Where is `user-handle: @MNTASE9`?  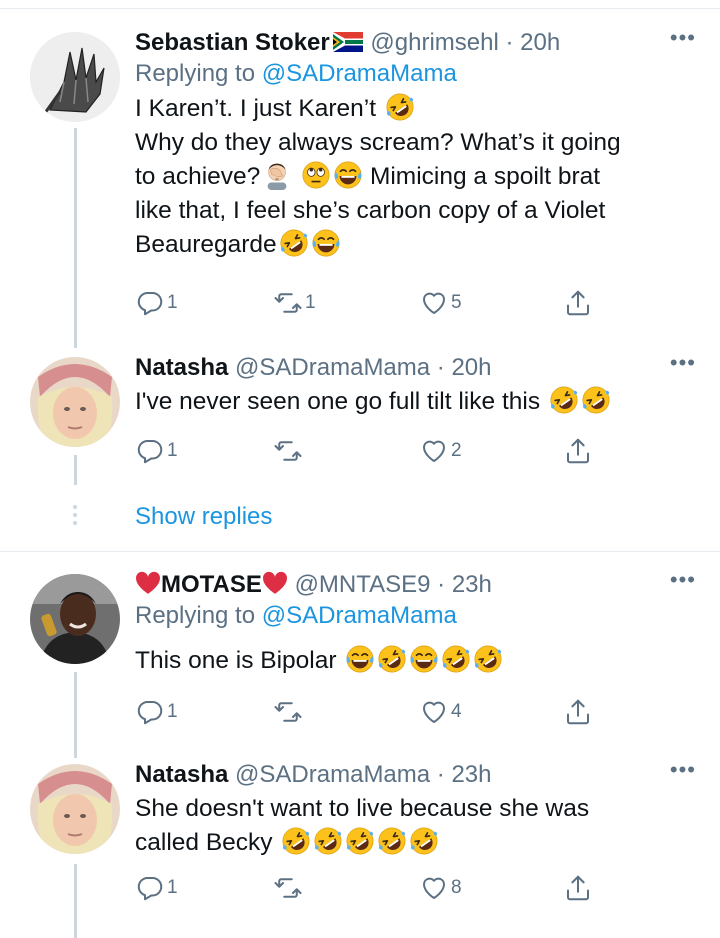
user-handle: @MNTASE9 is located at coordinates (363, 584).